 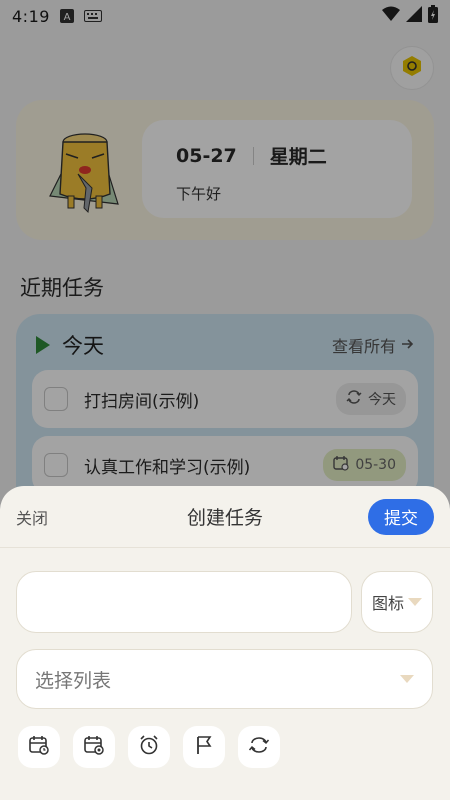 I want to click on flag-icon, so click(x=204, y=747).